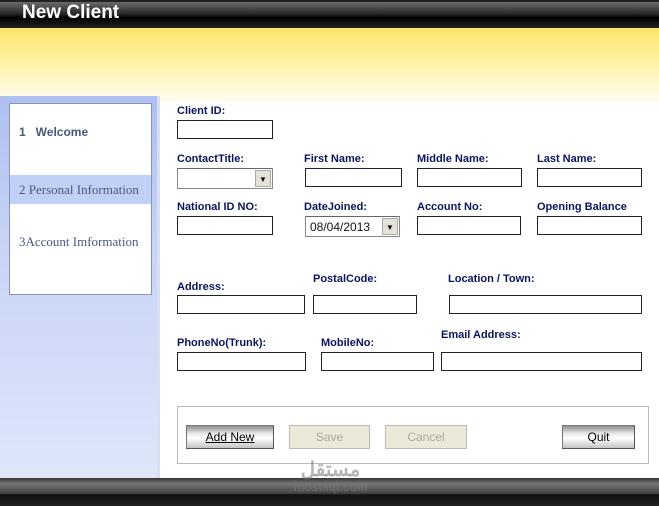 The height and width of the screenshot is (506, 659). I want to click on location-label: Location / Town:, so click(491, 279).